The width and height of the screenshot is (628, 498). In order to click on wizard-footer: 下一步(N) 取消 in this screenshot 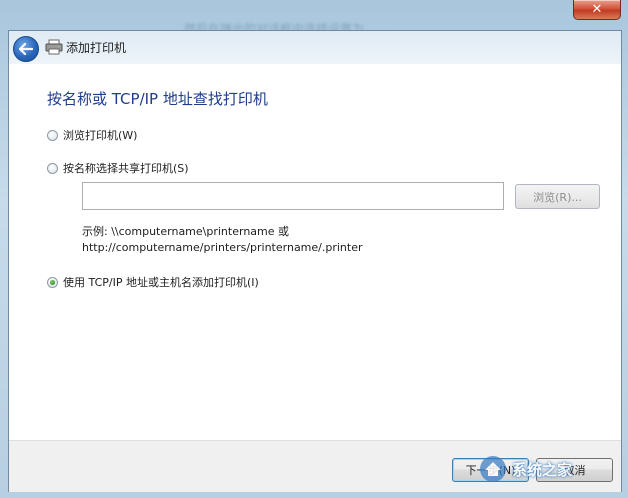, I will do `click(315, 466)`.